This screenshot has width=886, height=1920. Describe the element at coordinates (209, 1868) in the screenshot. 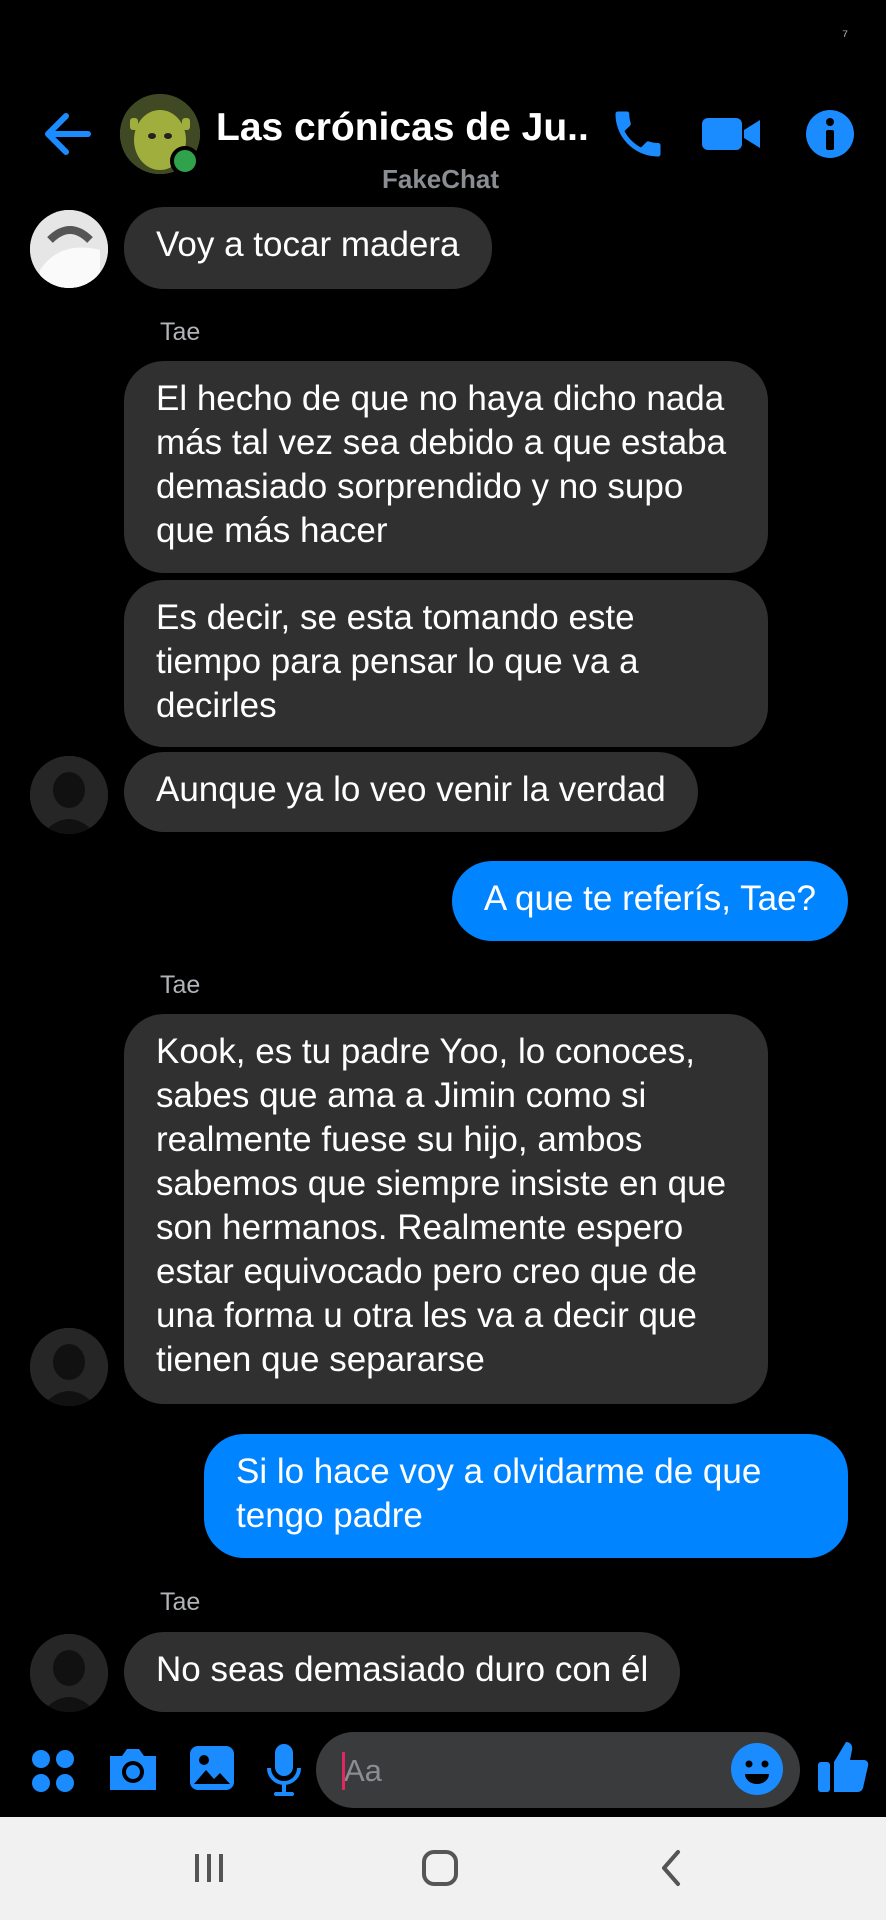

I see `recent-apps-icon` at that location.